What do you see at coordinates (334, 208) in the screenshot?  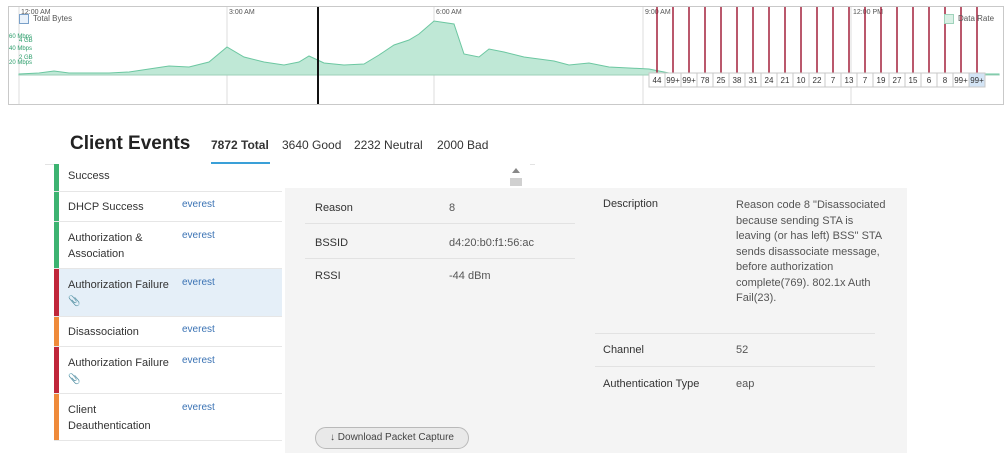 I see `reason-label: Reason` at bounding box center [334, 208].